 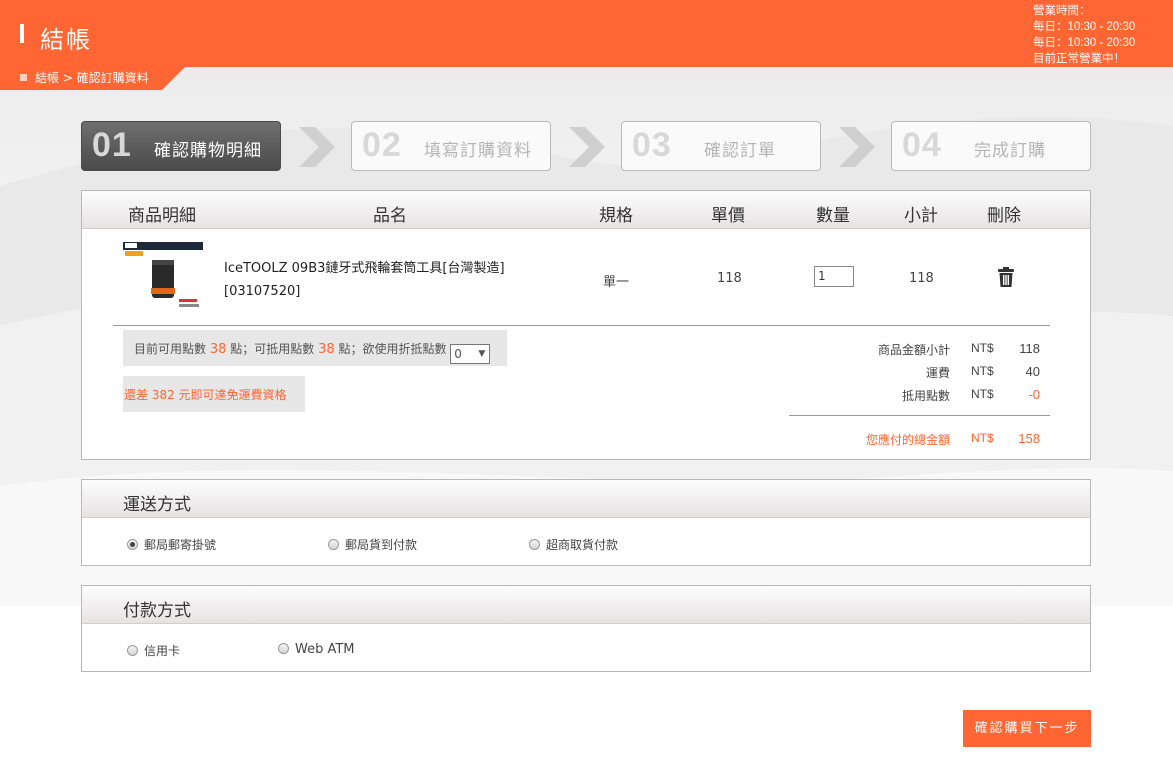 I want to click on summary-shipping-label: 運費, so click(x=937, y=373).